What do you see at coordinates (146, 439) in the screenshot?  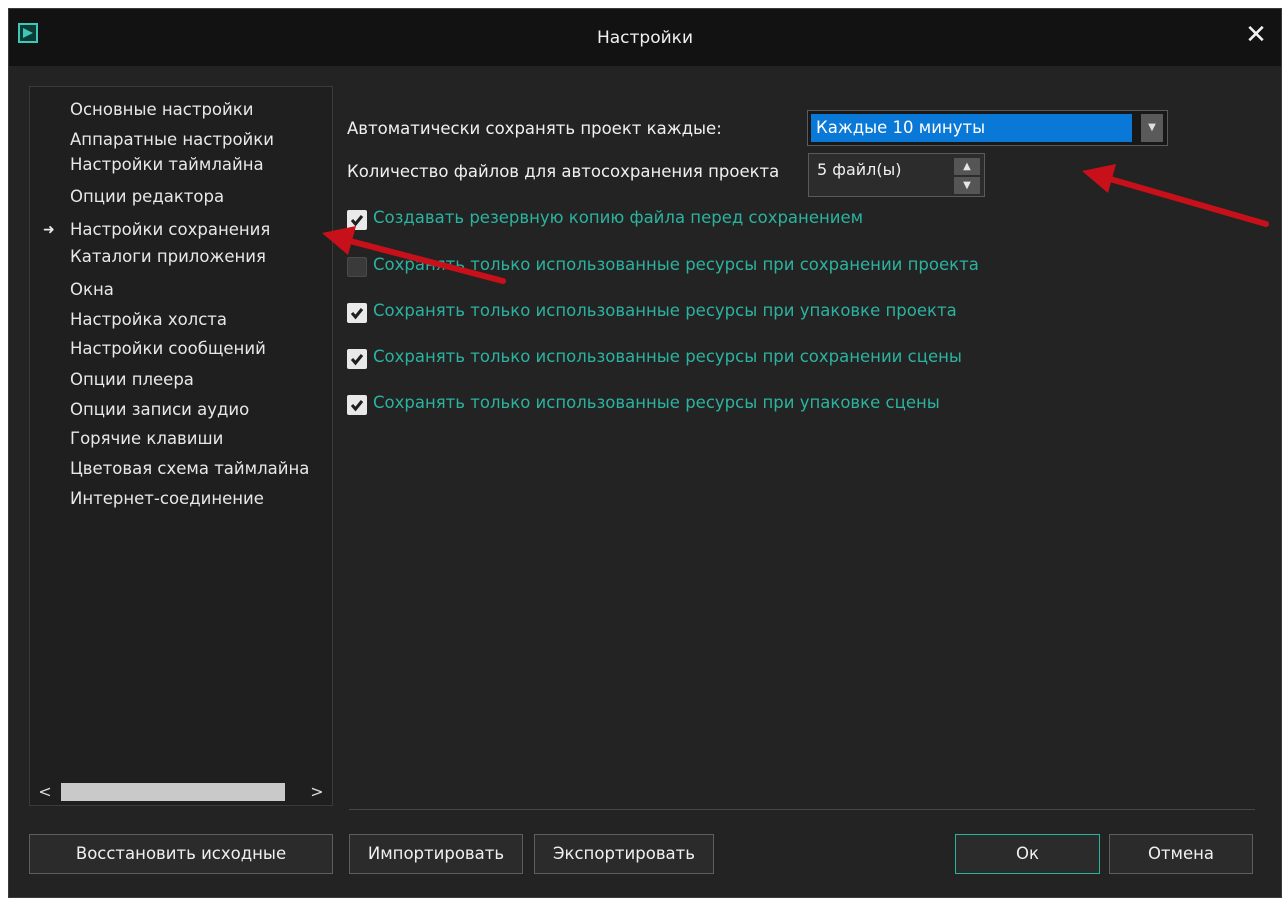 I see `sidebar-item-hotkeys: Горячие клавиши` at bounding box center [146, 439].